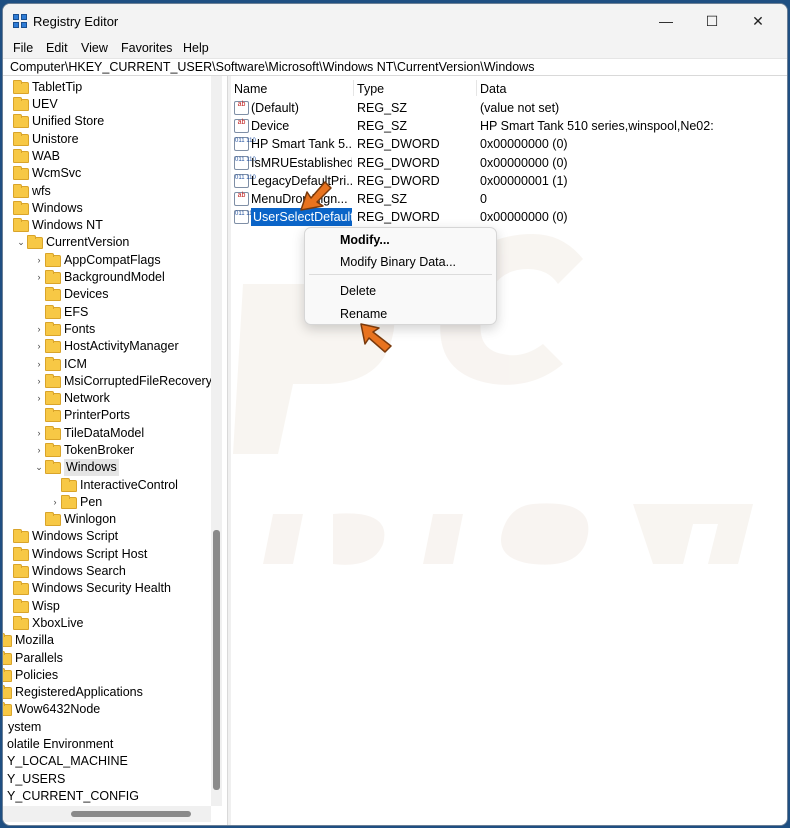 The width and height of the screenshot is (790, 828). Describe the element at coordinates (370, 89) in the screenshot. I see `column-header-type: Type` at that location.